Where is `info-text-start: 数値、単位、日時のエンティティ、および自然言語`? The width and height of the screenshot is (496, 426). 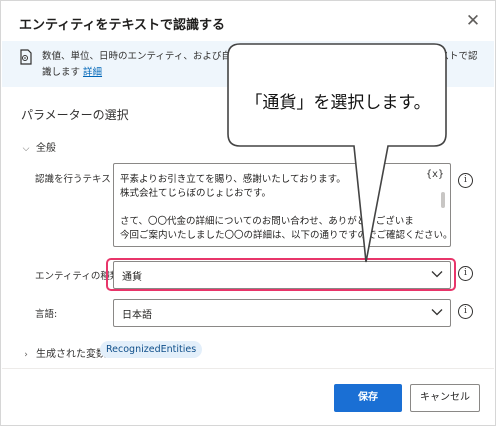 info-text-start: 数値、単位、日時のエンティティ、および自然言語 is located at coordinates (151, 56).